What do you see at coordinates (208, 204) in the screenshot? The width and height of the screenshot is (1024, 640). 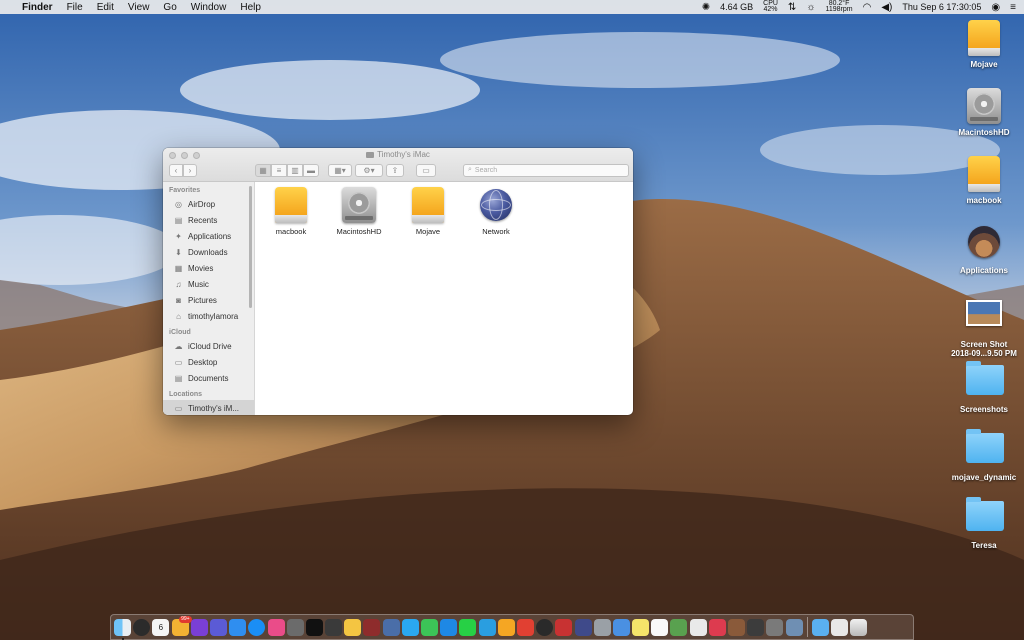 I see `sidebar-item-airdrop: ◎ AirDrop` at bounding box center [208, 204].